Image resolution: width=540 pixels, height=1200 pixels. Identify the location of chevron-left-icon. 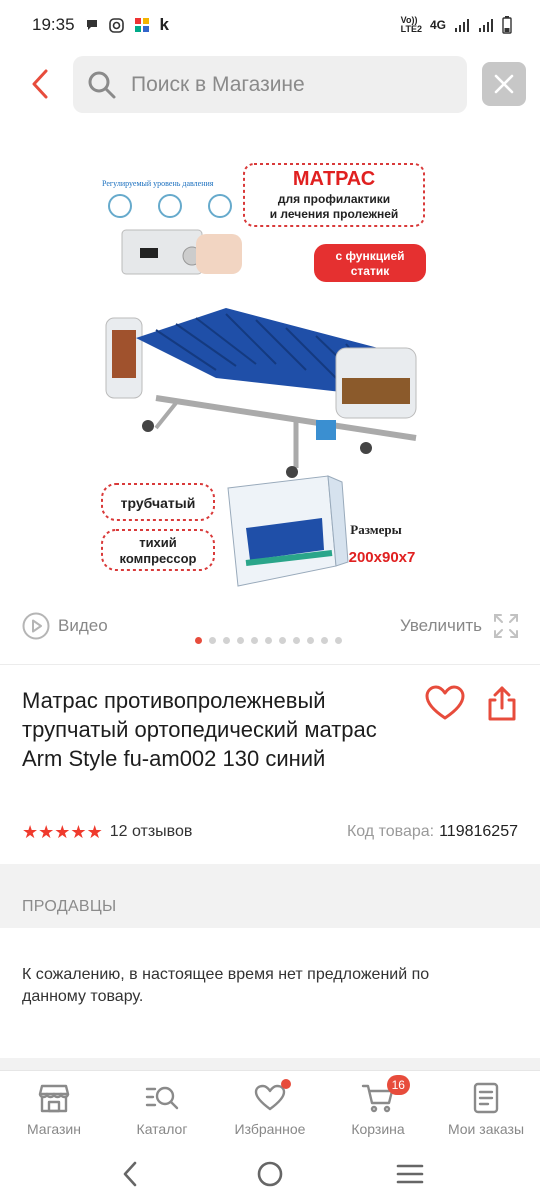
(40, 84).